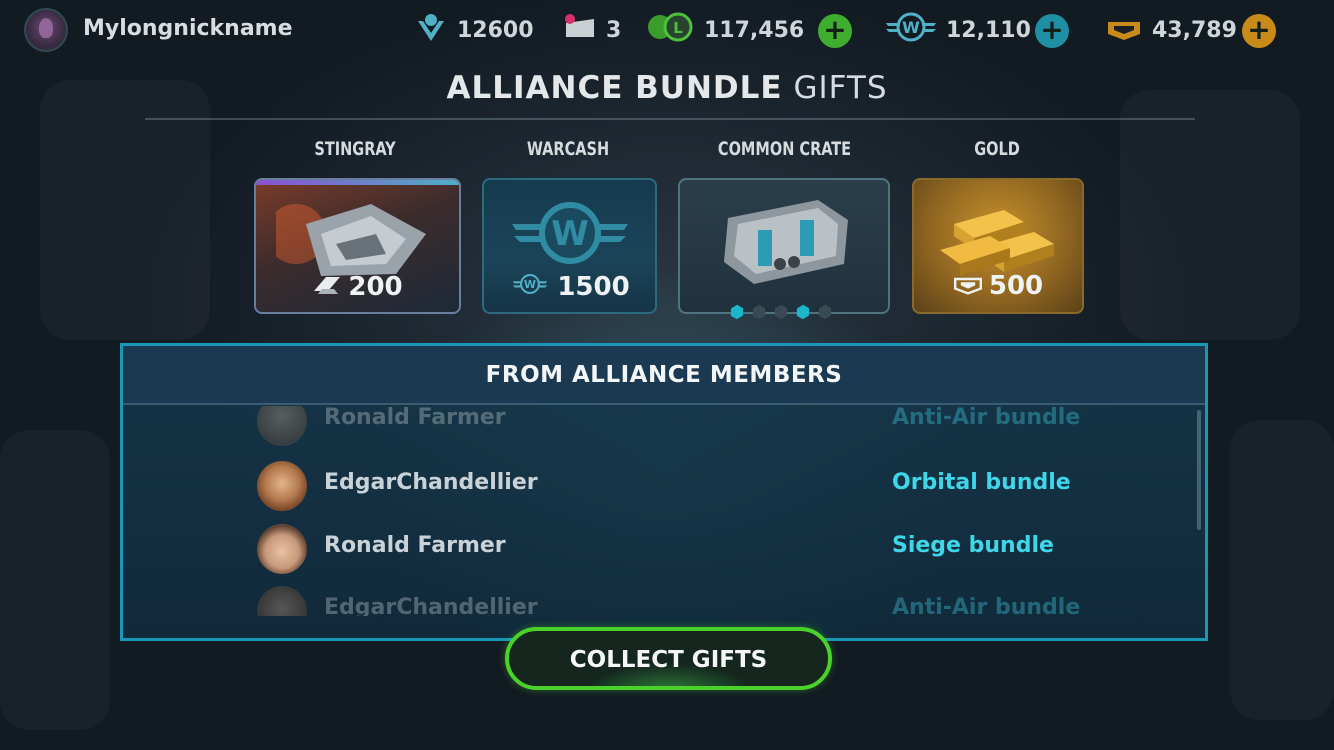  I want to click on gift-label-gold: GOLD, so click(997, 149).